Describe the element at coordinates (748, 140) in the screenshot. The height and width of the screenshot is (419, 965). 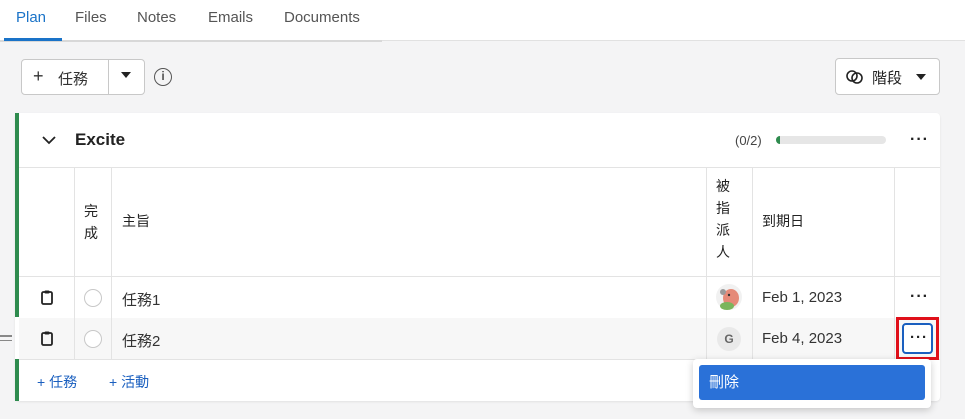
I see `group-progress-count: (0/2)` at that location.